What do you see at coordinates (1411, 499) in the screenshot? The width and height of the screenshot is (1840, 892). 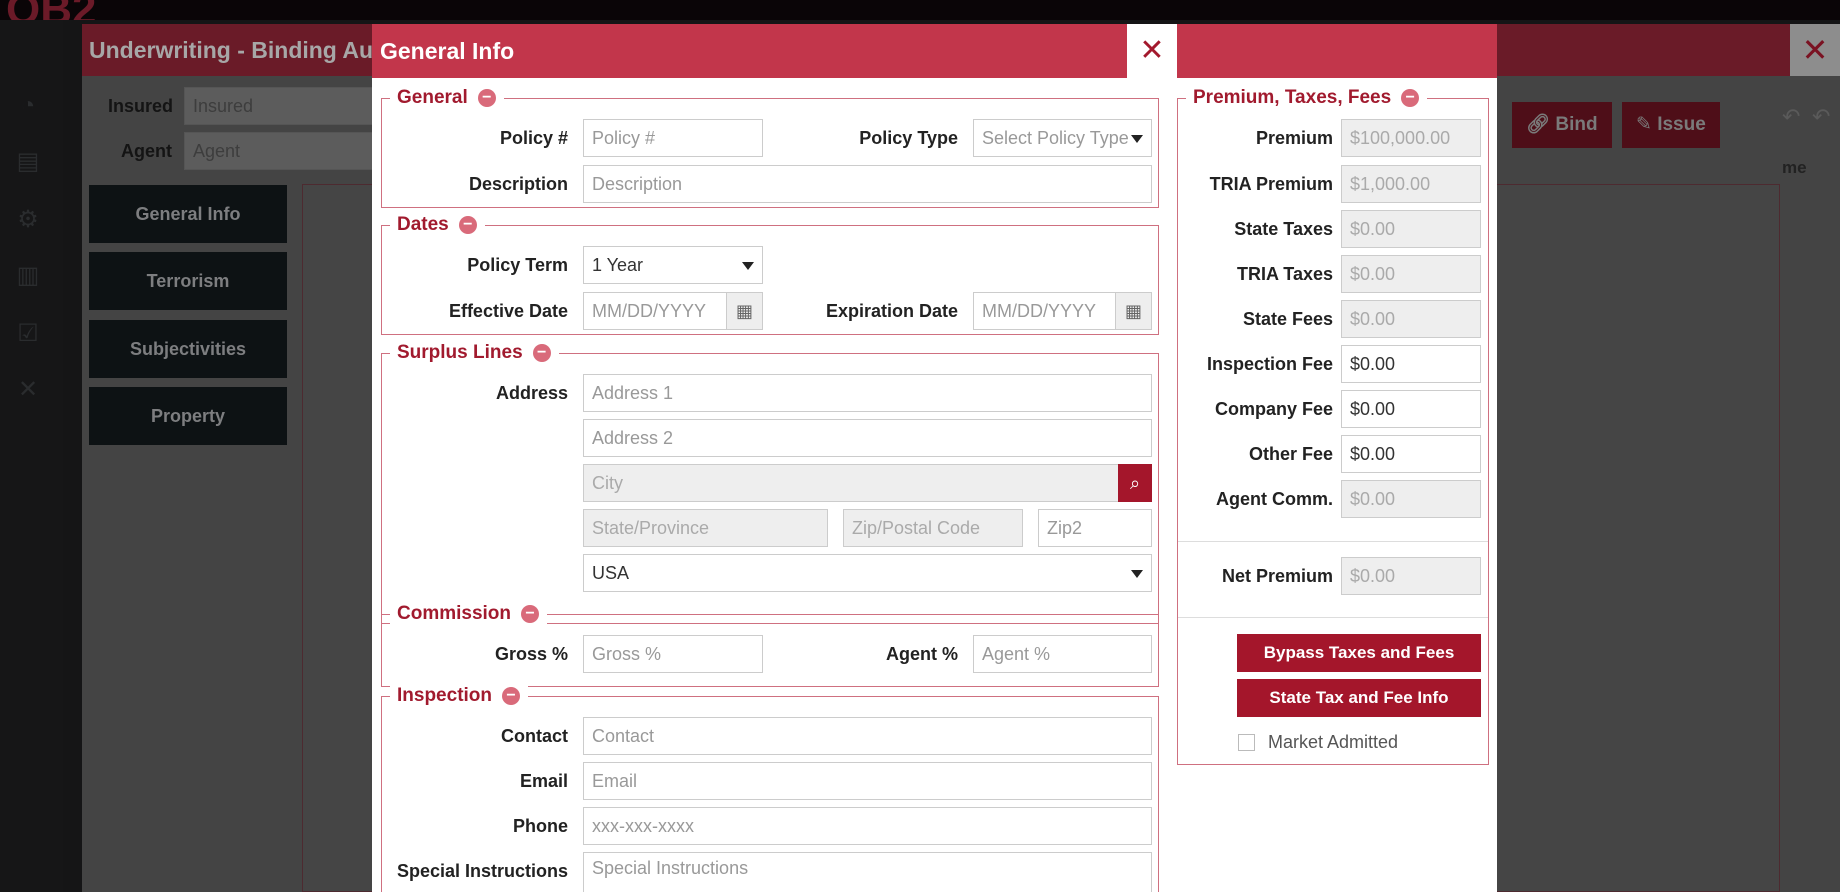 I see `agent-comm-value: $0.00` at bounding box center [1411, 499].